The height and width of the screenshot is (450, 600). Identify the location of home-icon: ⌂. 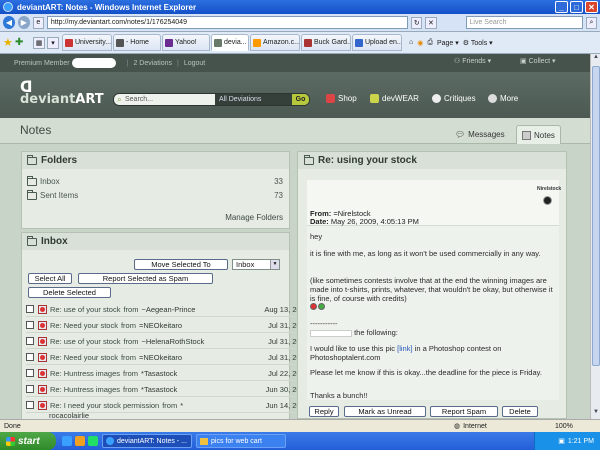
(411, 42).